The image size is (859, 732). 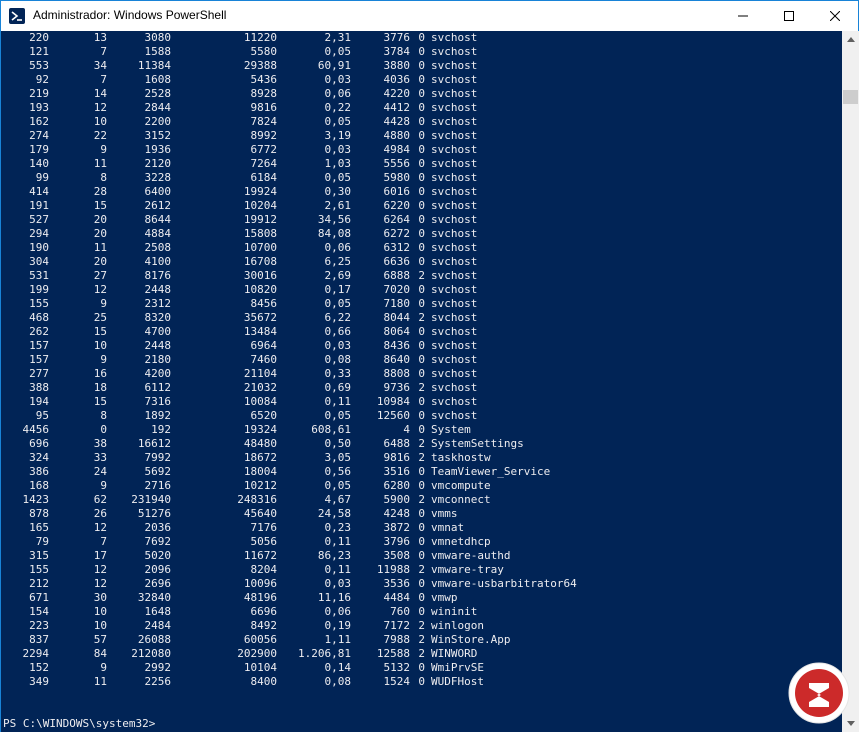 What do you see at coordinates (264, 625) in the screenshot?
I see `cell-ws: 8492` at bounding box center [264, 625].